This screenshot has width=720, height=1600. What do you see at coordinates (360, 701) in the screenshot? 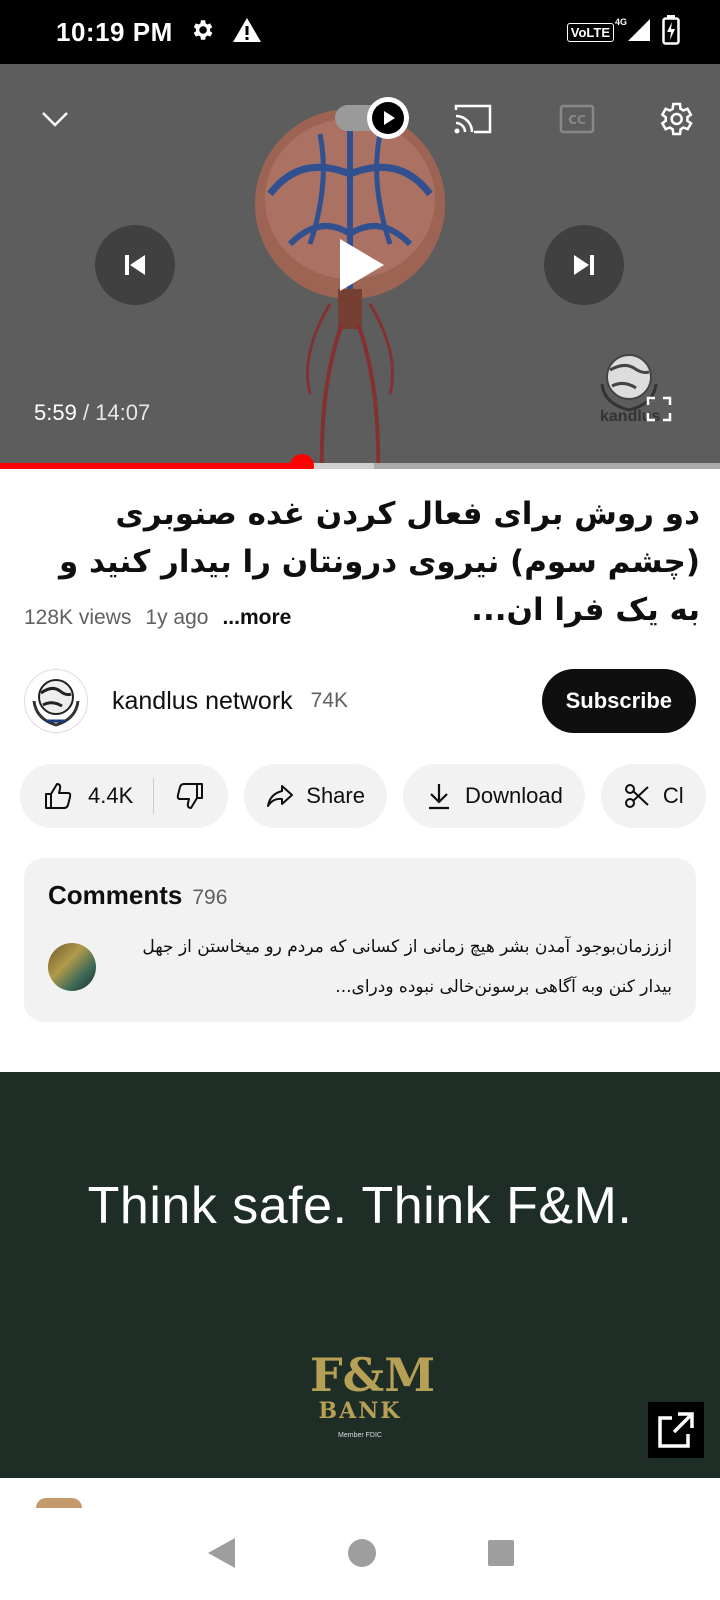
I see `channel-row: kandlus network 74K Subscribe` at bounding box center [360, 701].